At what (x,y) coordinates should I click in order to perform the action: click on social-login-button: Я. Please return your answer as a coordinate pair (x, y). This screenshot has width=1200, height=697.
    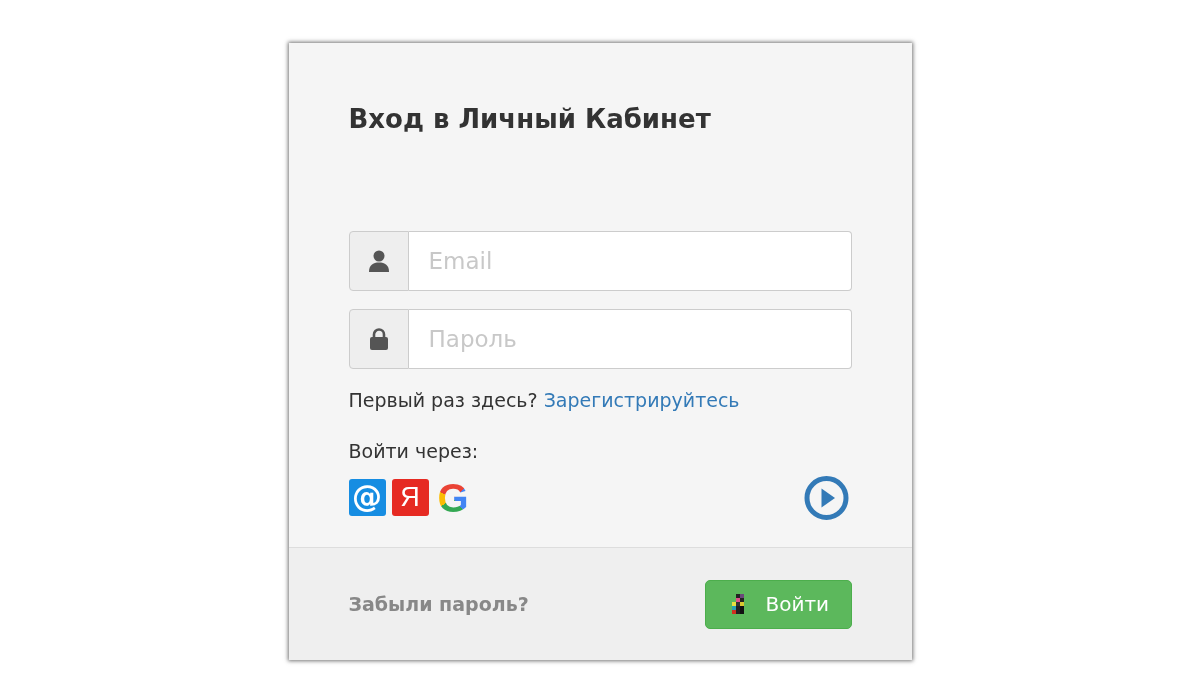
    Looking at the image, I should click on (410, 497).